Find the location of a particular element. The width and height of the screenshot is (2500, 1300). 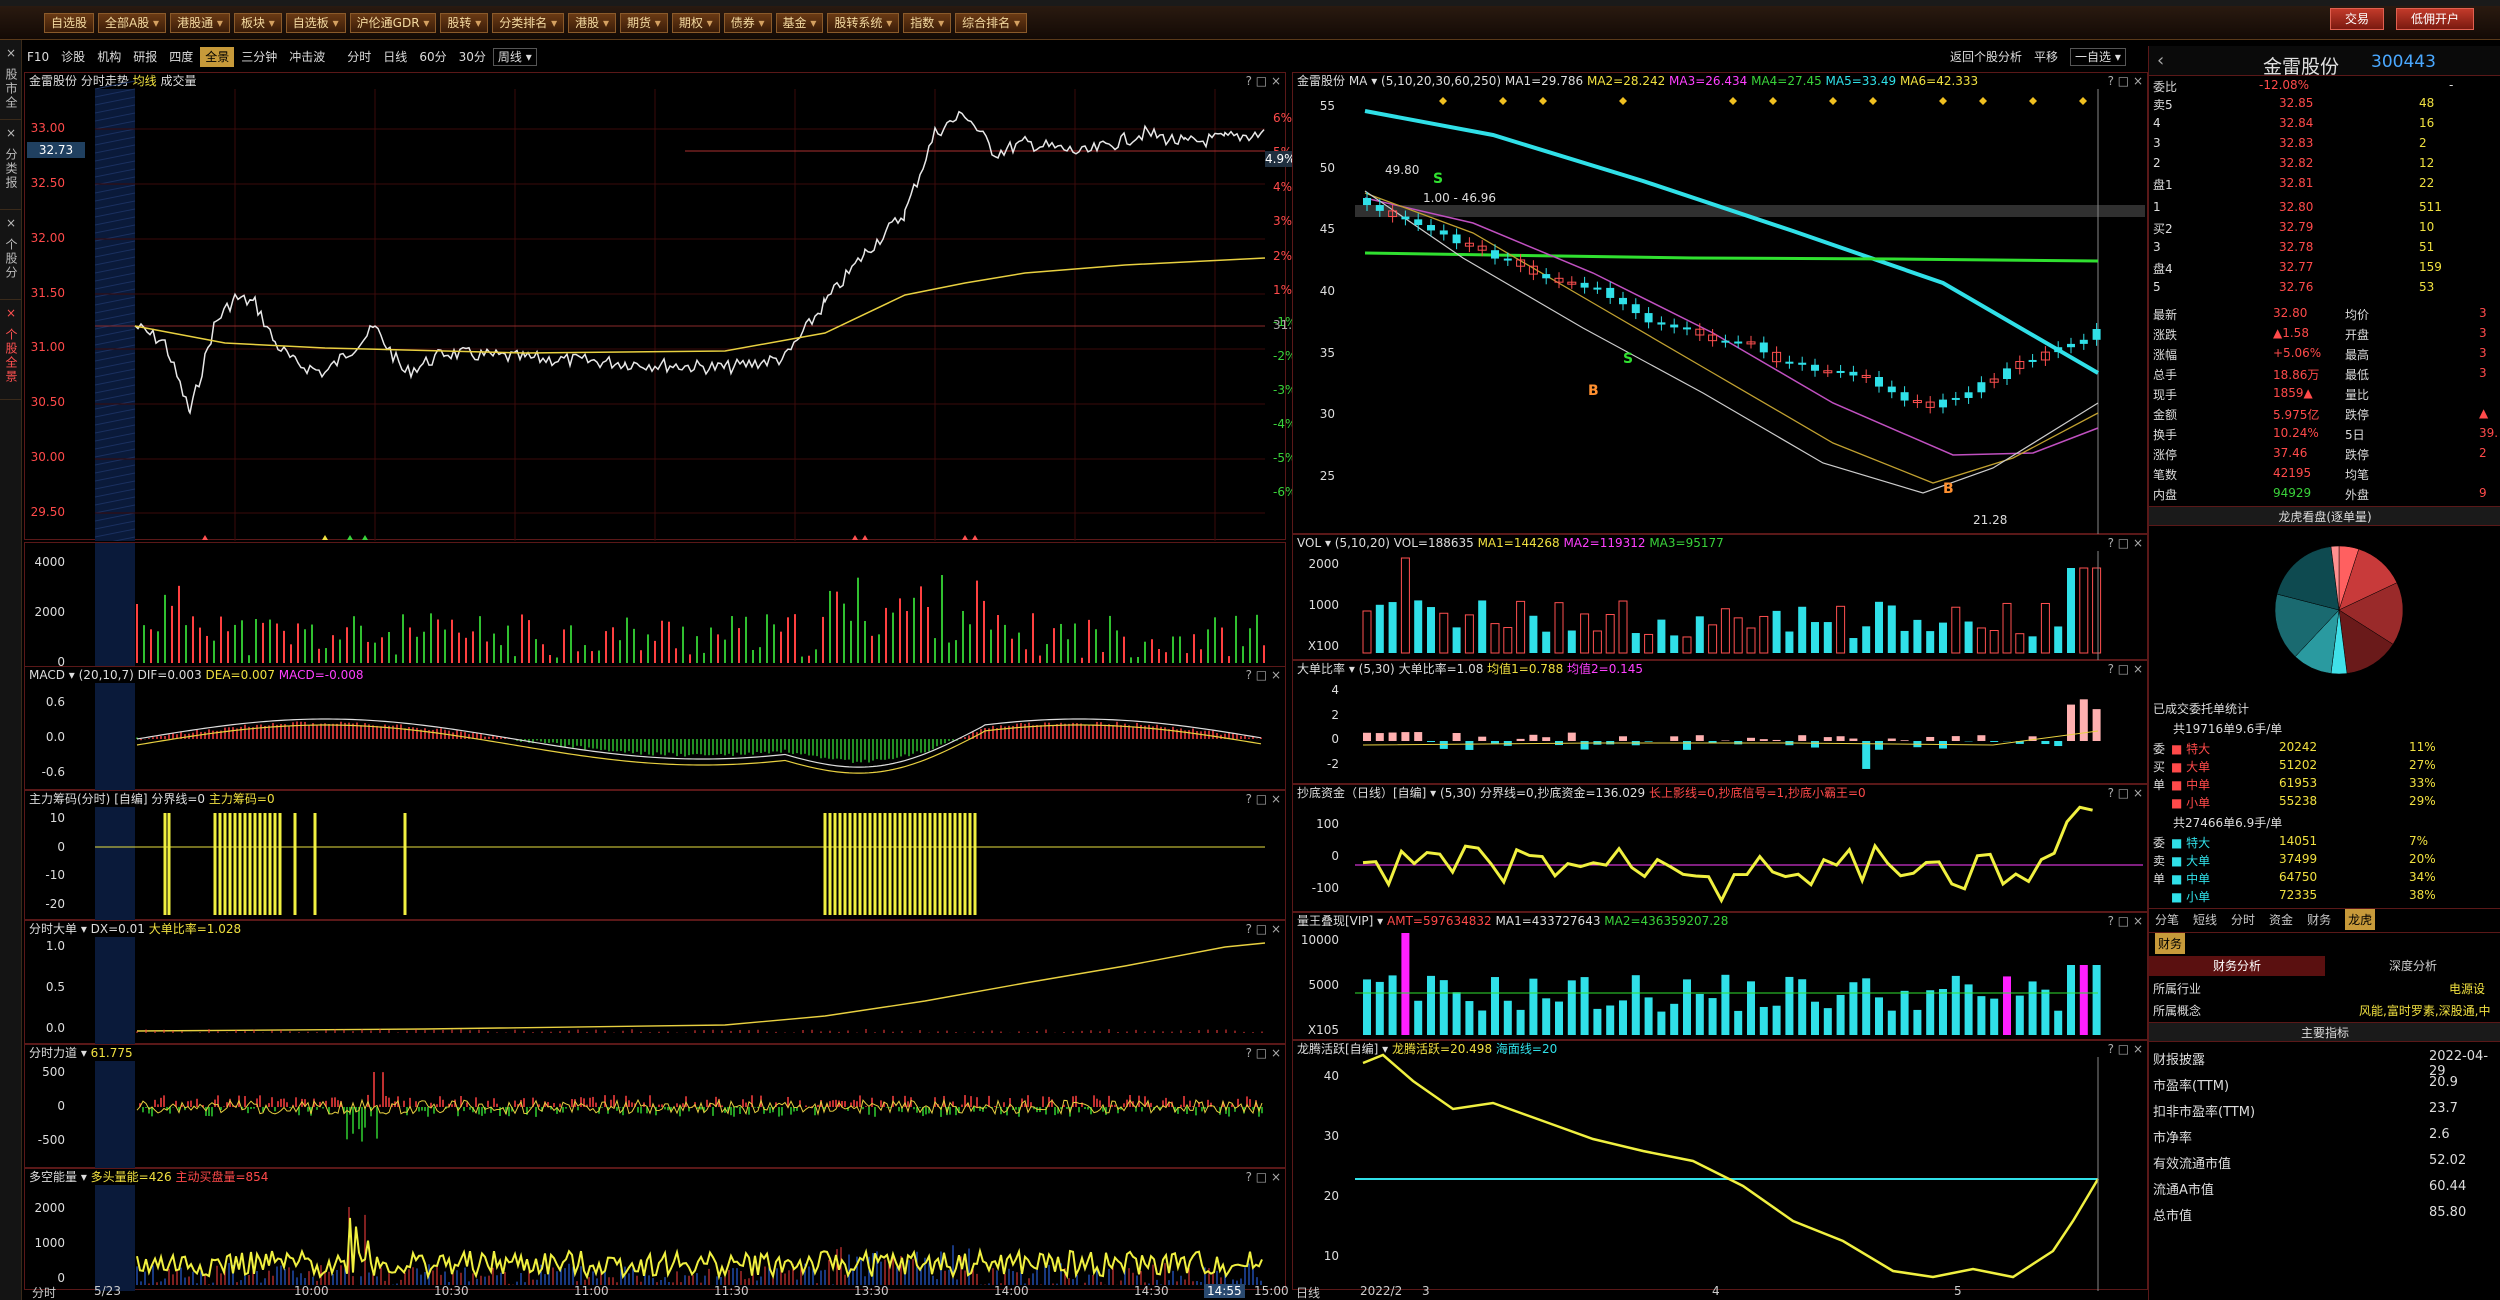

toolbar-button-10: 期权 is located at coordinates (695, 22).